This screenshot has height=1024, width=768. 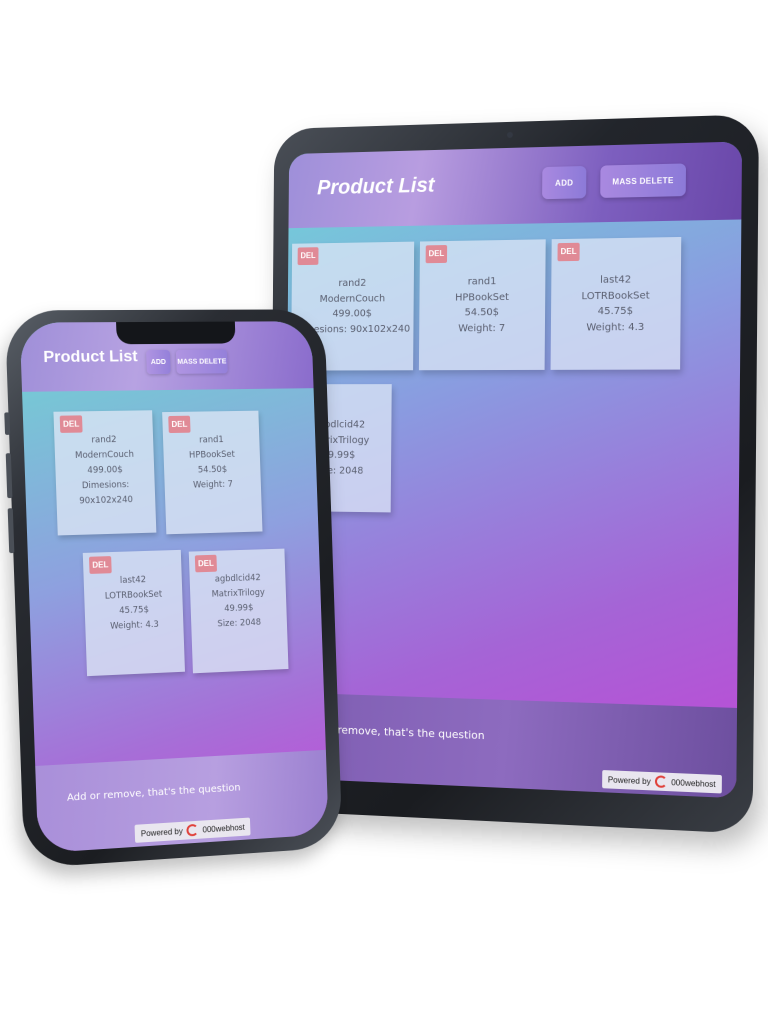 What do you see at coordinates (616, 295) in the screenshot?
I see `product-name: LOTRBookSet` at bounding box center [616, 295].